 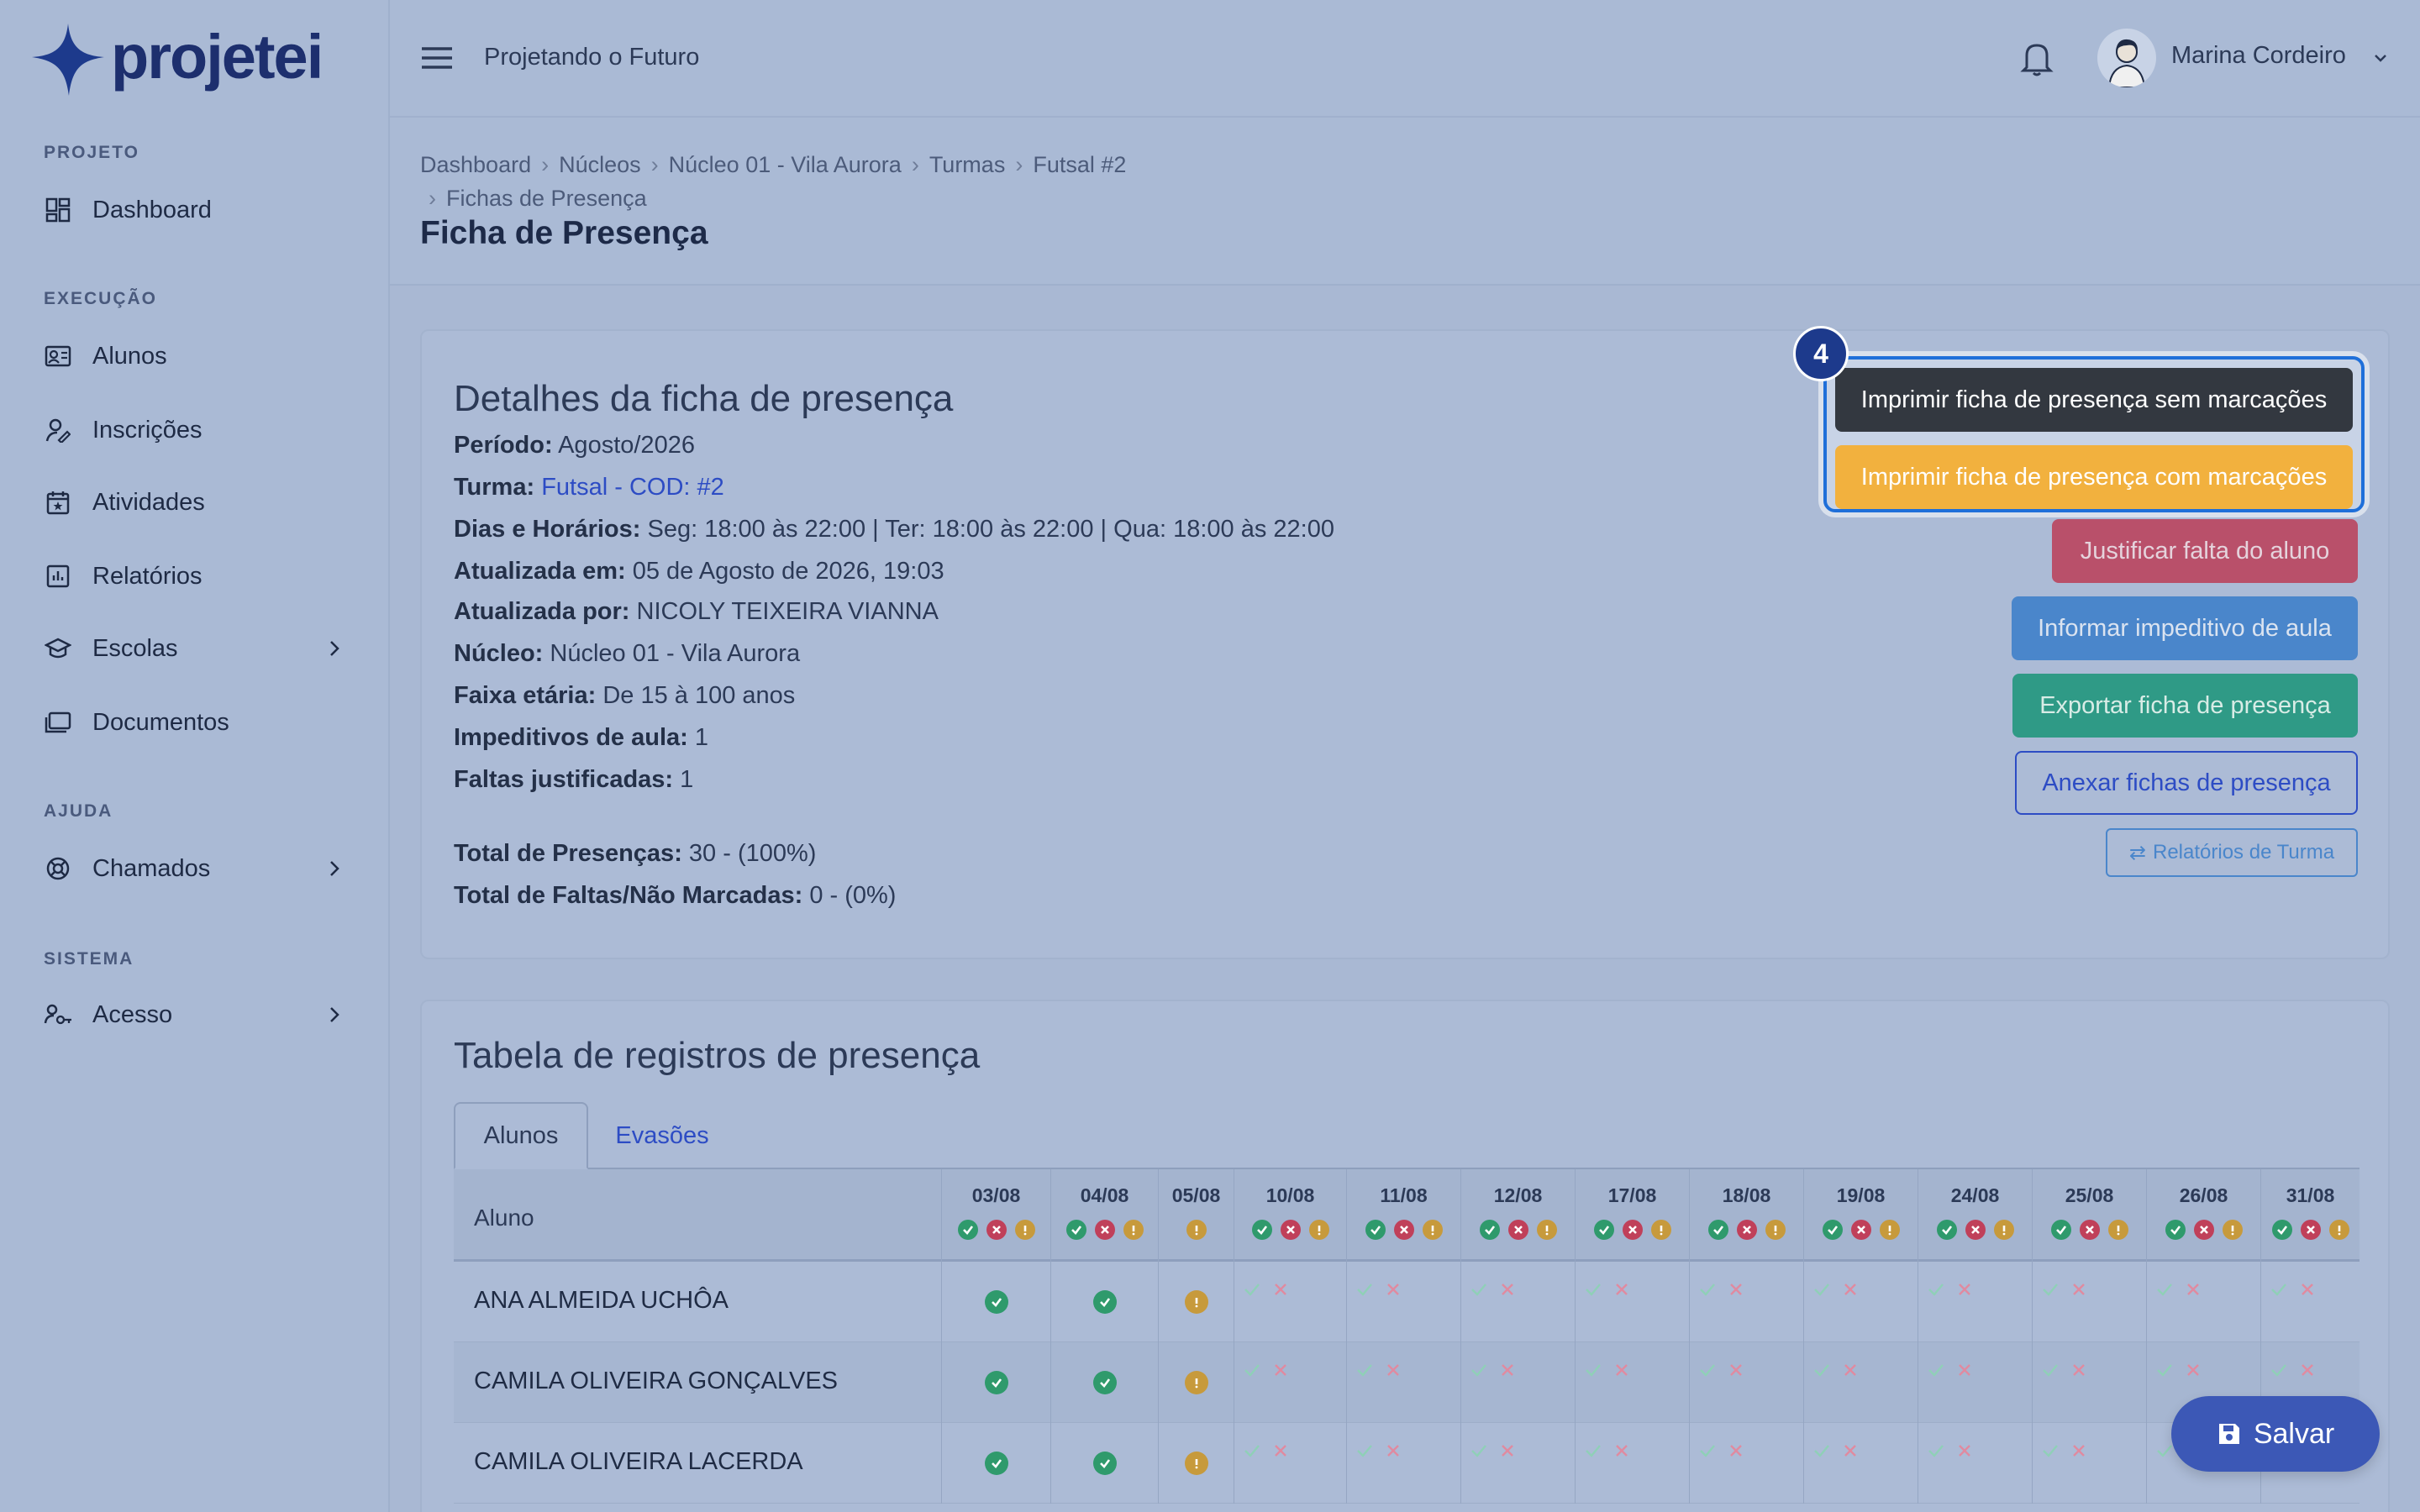 What do you see at coordinates (476, 164) in the screenshot?
I see `breadcrumb-item: Dashboard` at bounding box center [476, 164].